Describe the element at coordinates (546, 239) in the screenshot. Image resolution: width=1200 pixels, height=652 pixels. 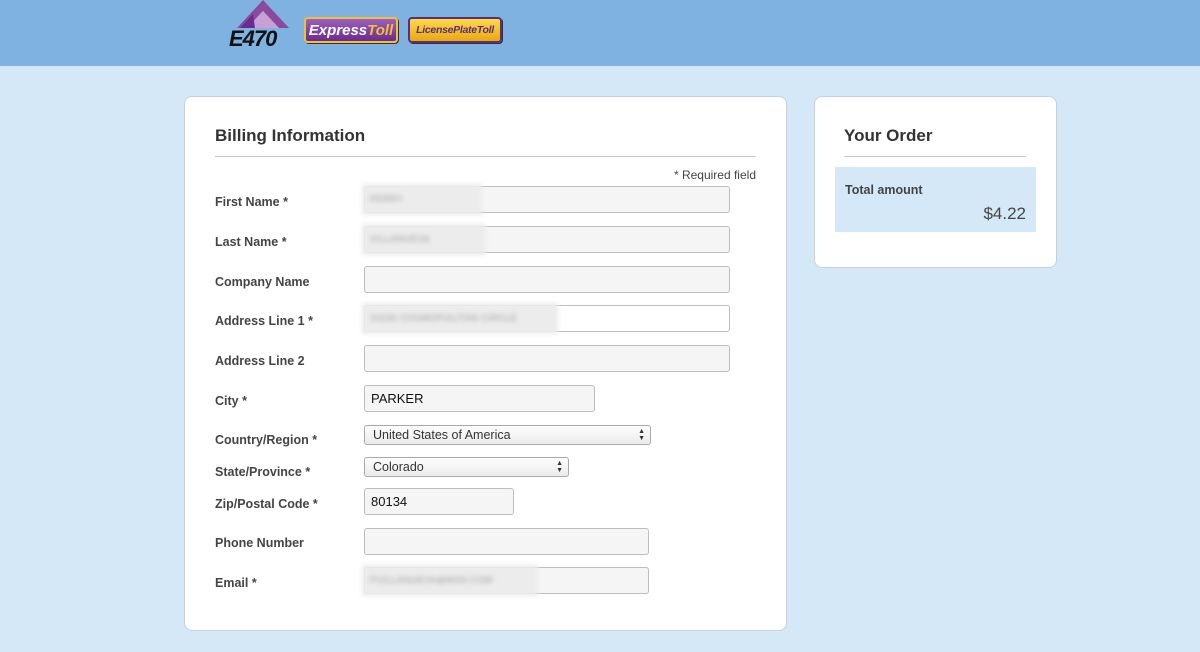
I see `last-name-input: VILLANUEVA` at that location.